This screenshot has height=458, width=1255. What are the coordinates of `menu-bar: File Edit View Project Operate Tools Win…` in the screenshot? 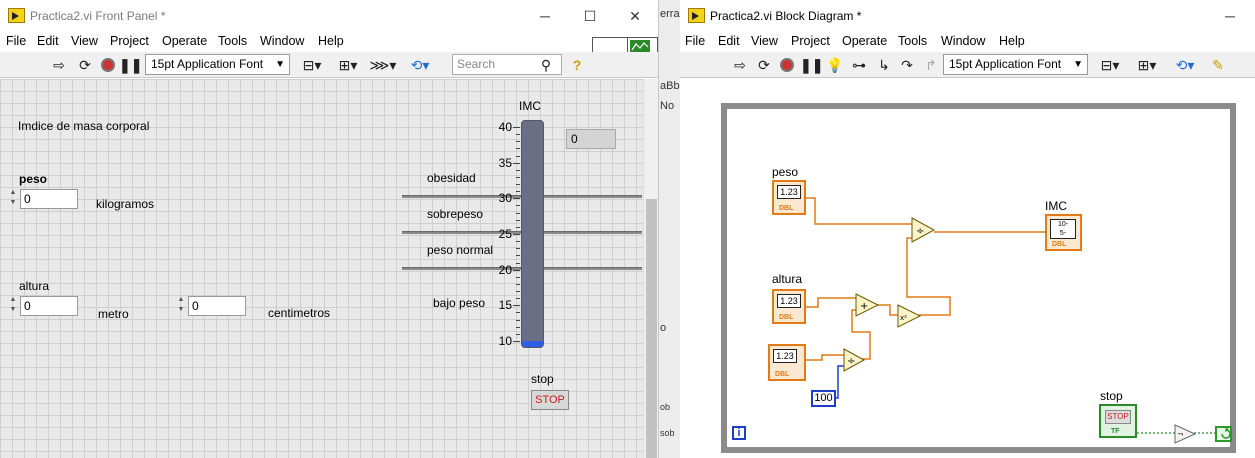 It's located at (329, 42).